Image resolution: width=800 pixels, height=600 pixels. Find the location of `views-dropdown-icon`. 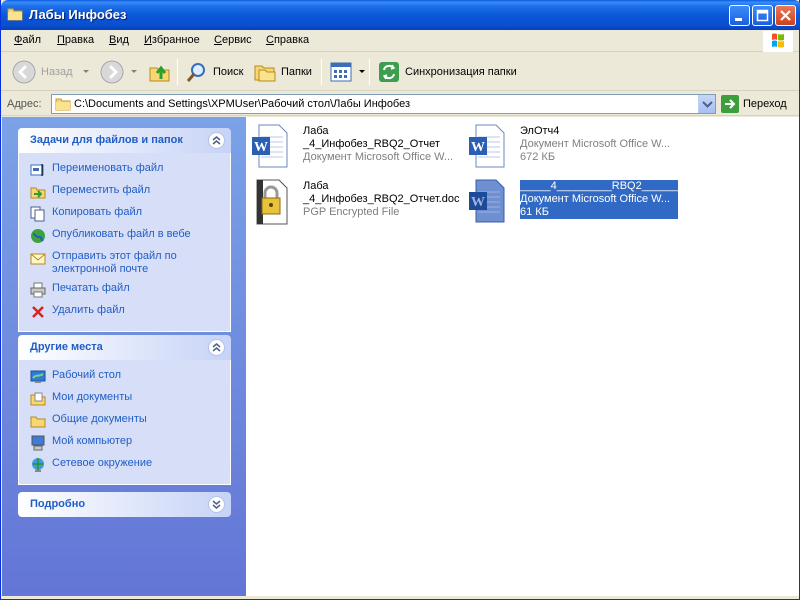

views-dropdown-icon is located at coordinates (362, 71).